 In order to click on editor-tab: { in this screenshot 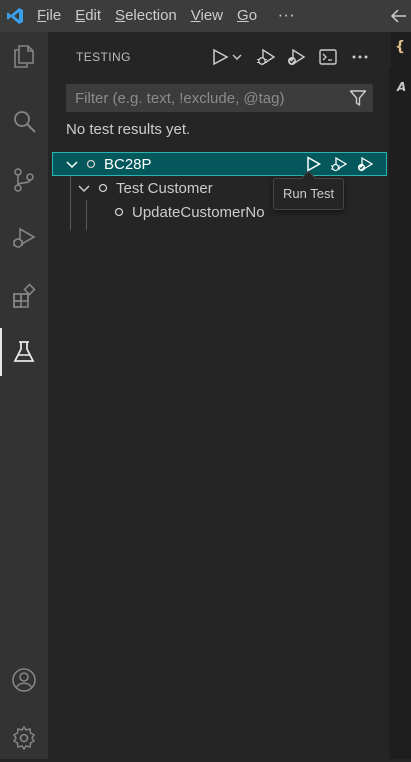, I will do `click(401, 49)`.